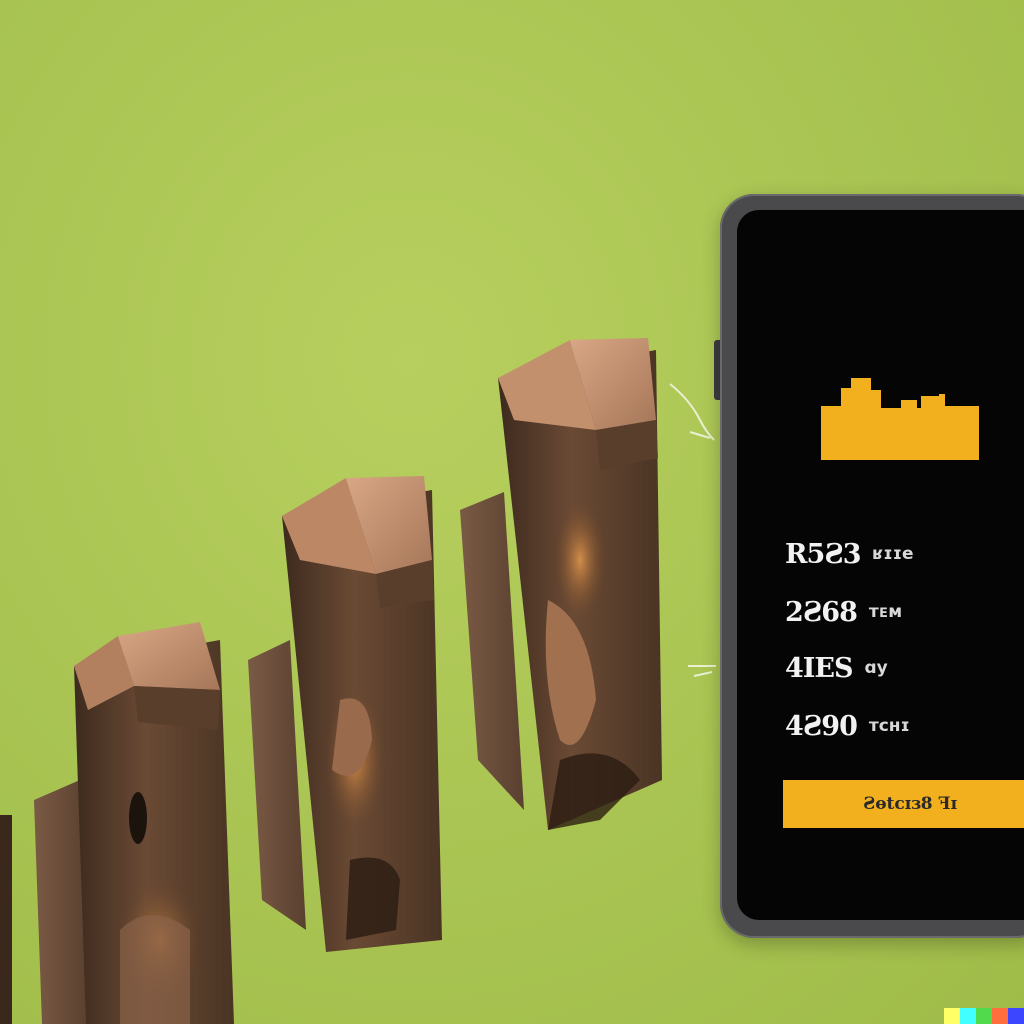 Image resolution: width=1024 pixels, height=1024 pixels. What do you see at coordinates (900, 419) in the screenshot?
I see `screen-chart-graphic` at bounding box center [900, 419].